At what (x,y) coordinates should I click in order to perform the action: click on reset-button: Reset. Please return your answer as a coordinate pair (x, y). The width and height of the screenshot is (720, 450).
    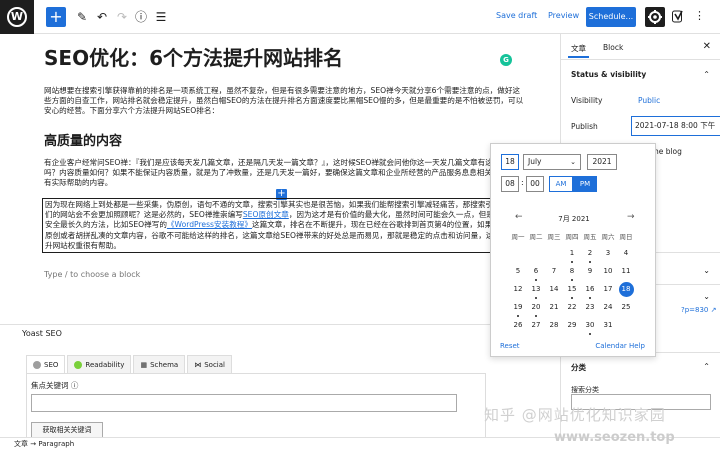
    Looking at the image, I should click on (510, 346).